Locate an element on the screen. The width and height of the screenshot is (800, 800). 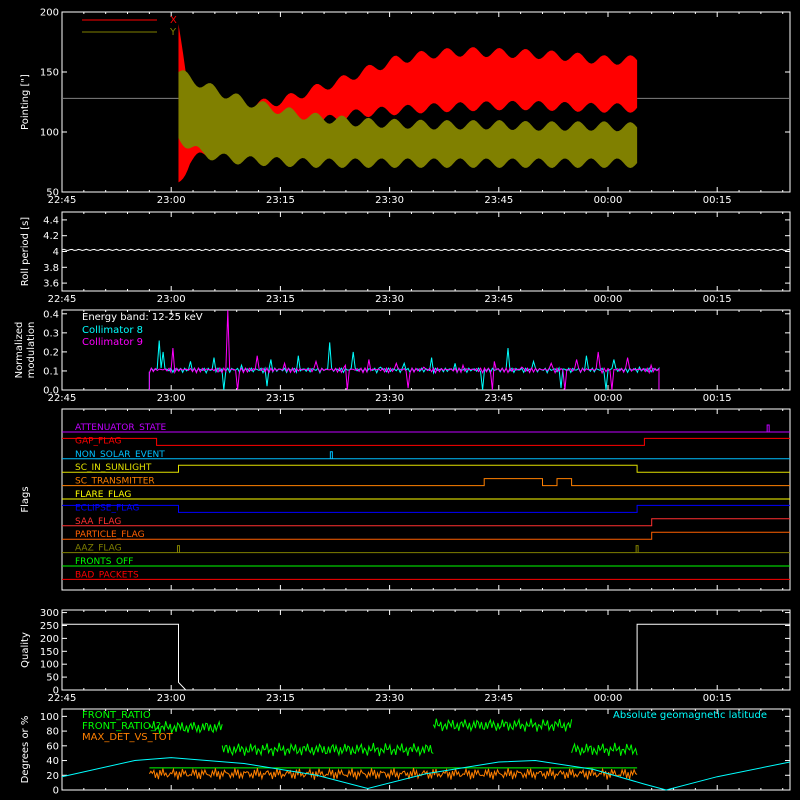
modulation-ytick-label: 0.3 is located at coordinates (51, 333).